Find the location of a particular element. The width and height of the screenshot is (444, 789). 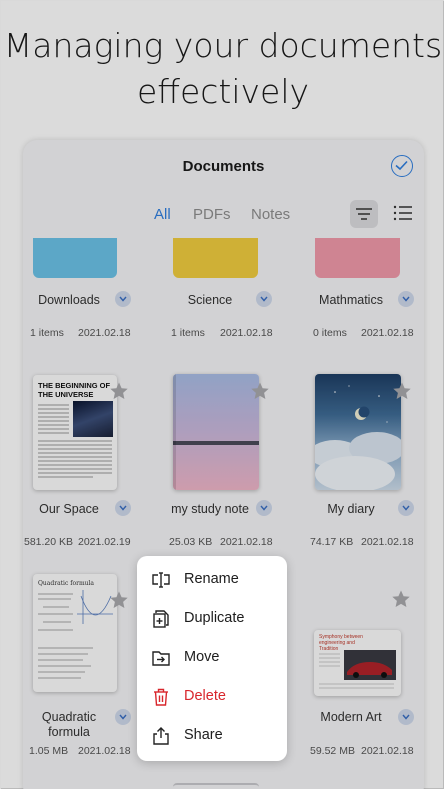

headline-line-2: effectively is located at coordinates (223, 91).